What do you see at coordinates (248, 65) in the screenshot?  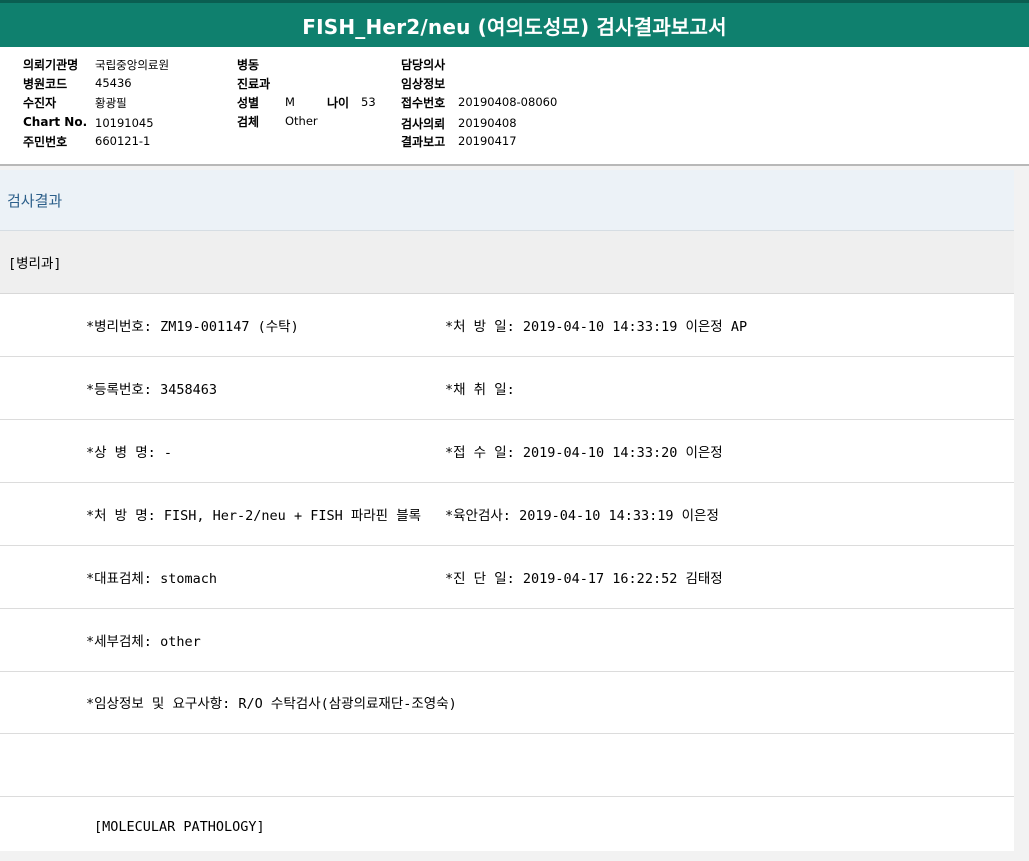 I see `ward-label: 병동` at bounding box center [248, 65].